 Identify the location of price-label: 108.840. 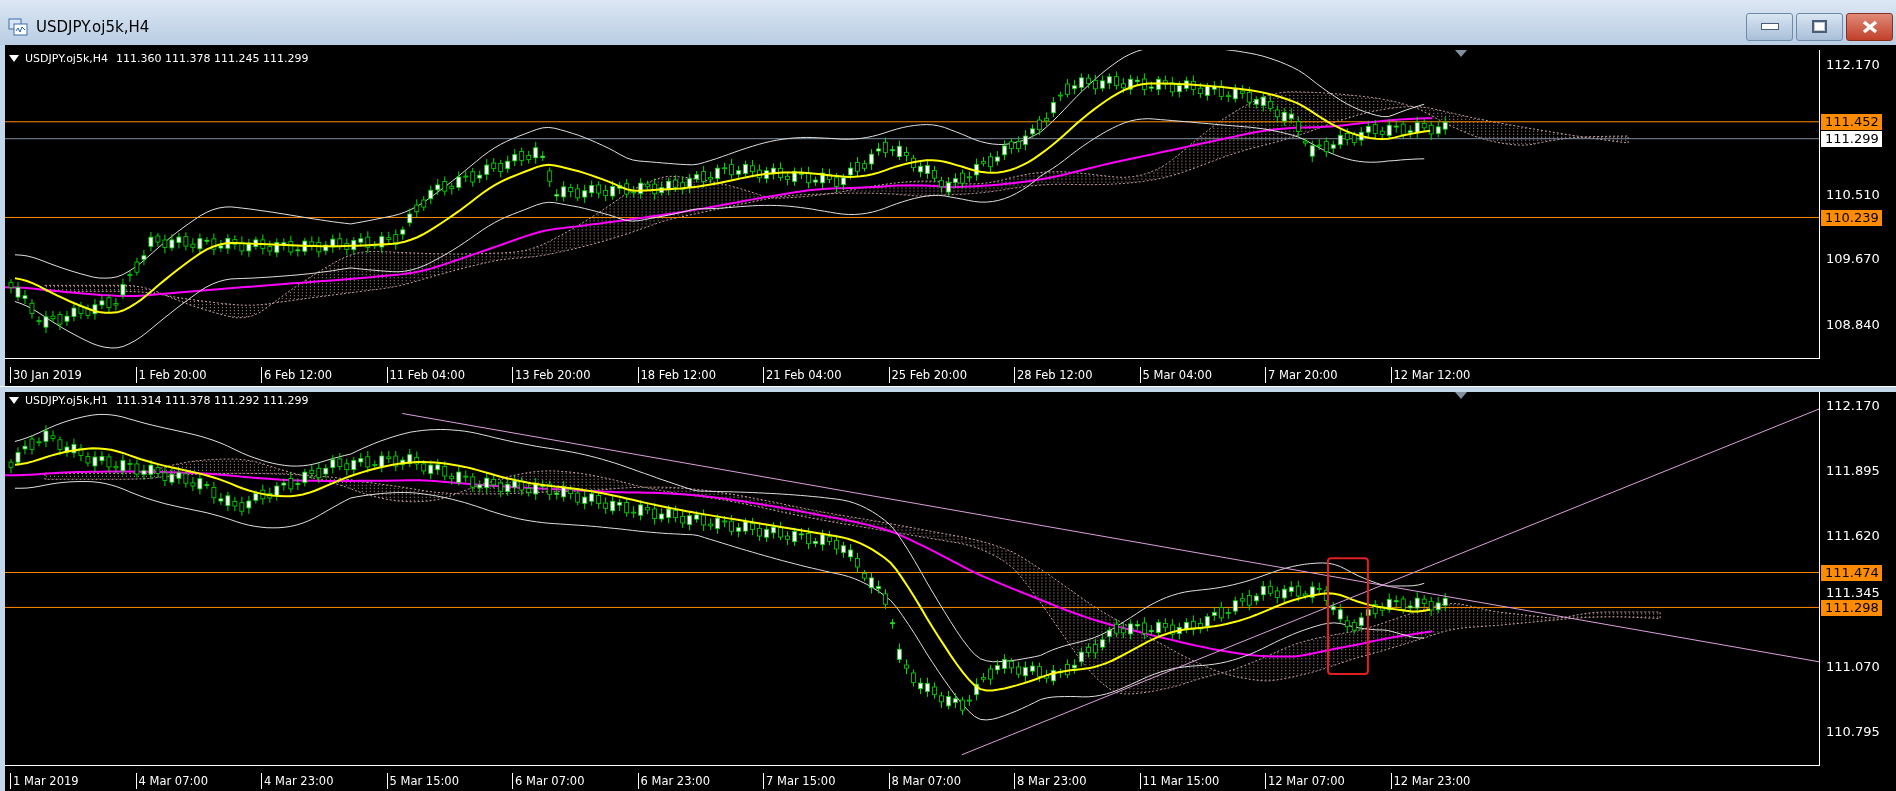
(1853, 325).